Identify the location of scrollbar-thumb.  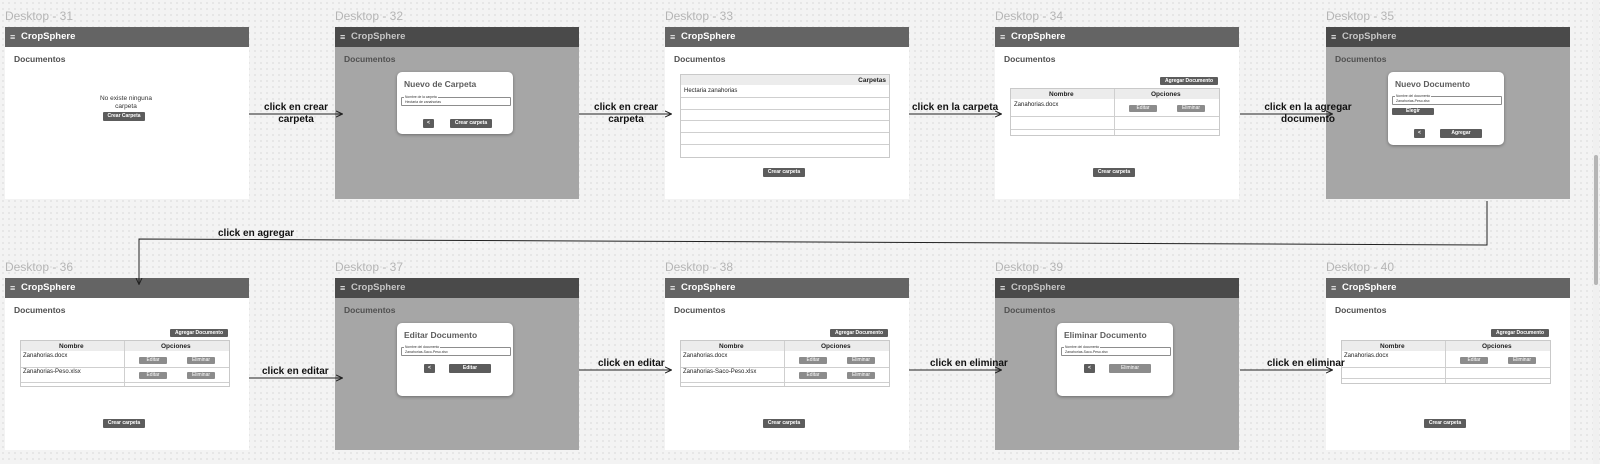
(1596, 220).